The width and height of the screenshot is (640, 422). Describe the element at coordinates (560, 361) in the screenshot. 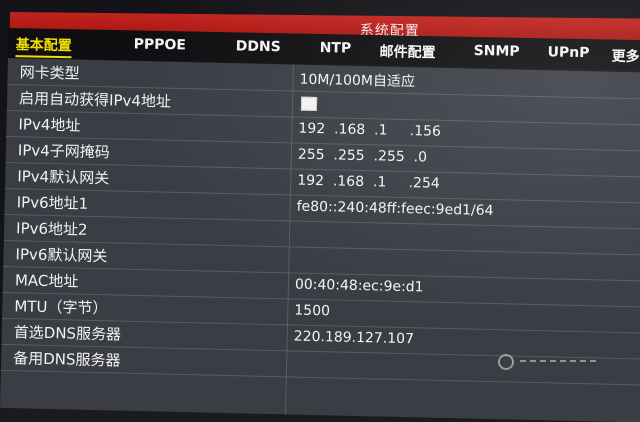

I see `watermark-text-icon` at that location.